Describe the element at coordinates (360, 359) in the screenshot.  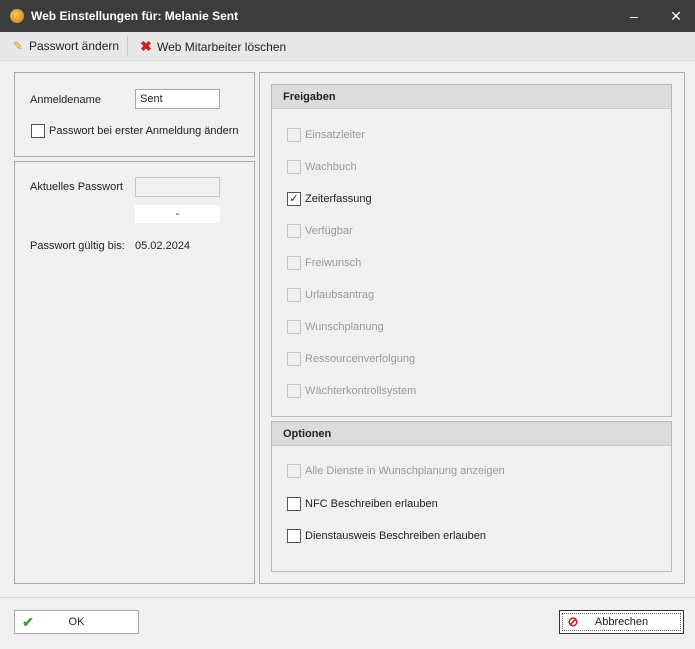
I see `permission-label: Ressourcenverfolgung` at that location.